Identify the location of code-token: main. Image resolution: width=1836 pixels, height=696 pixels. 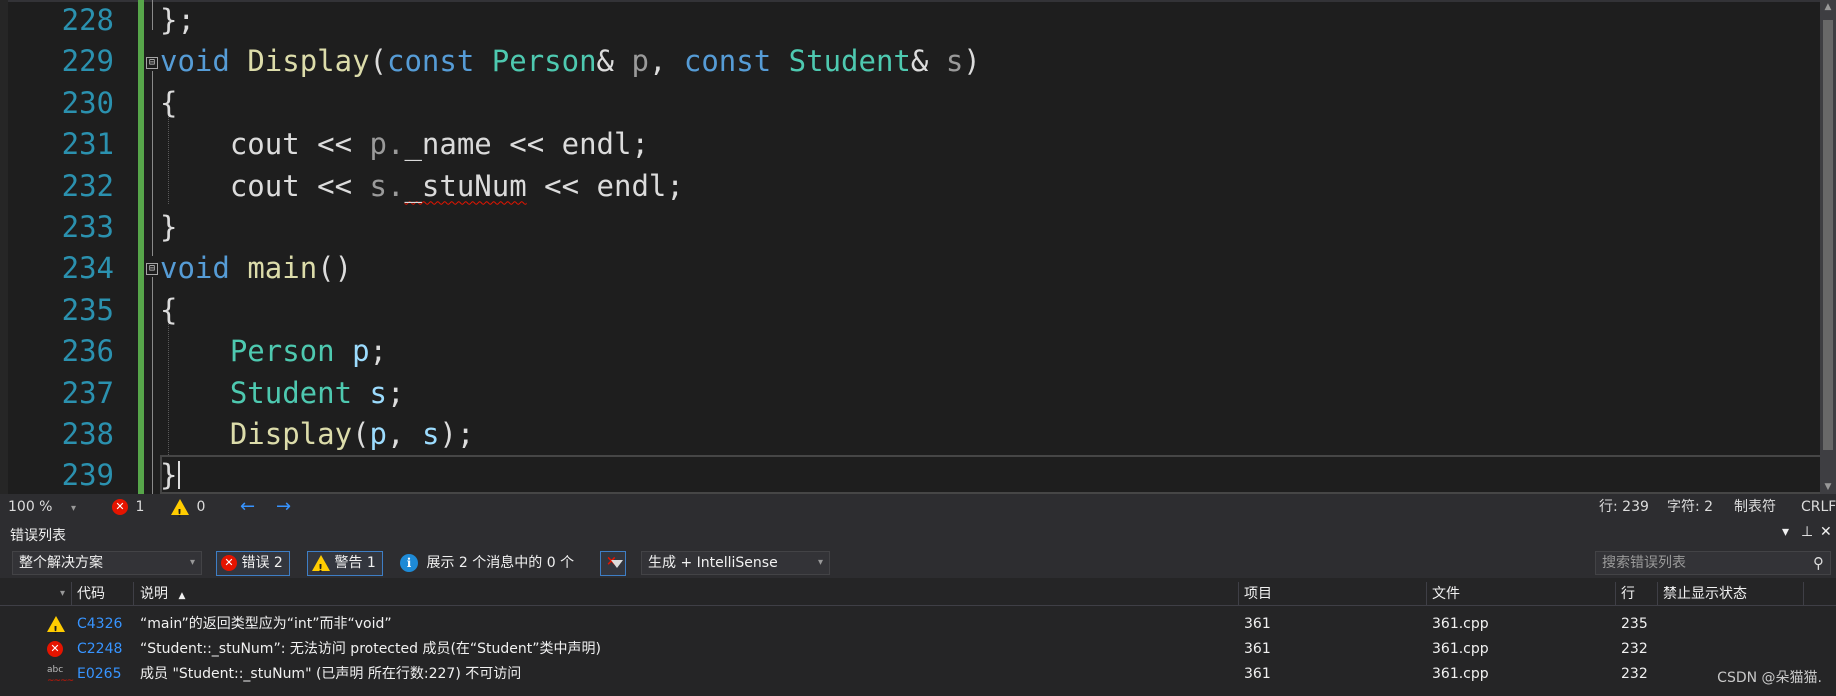
(282, 268).